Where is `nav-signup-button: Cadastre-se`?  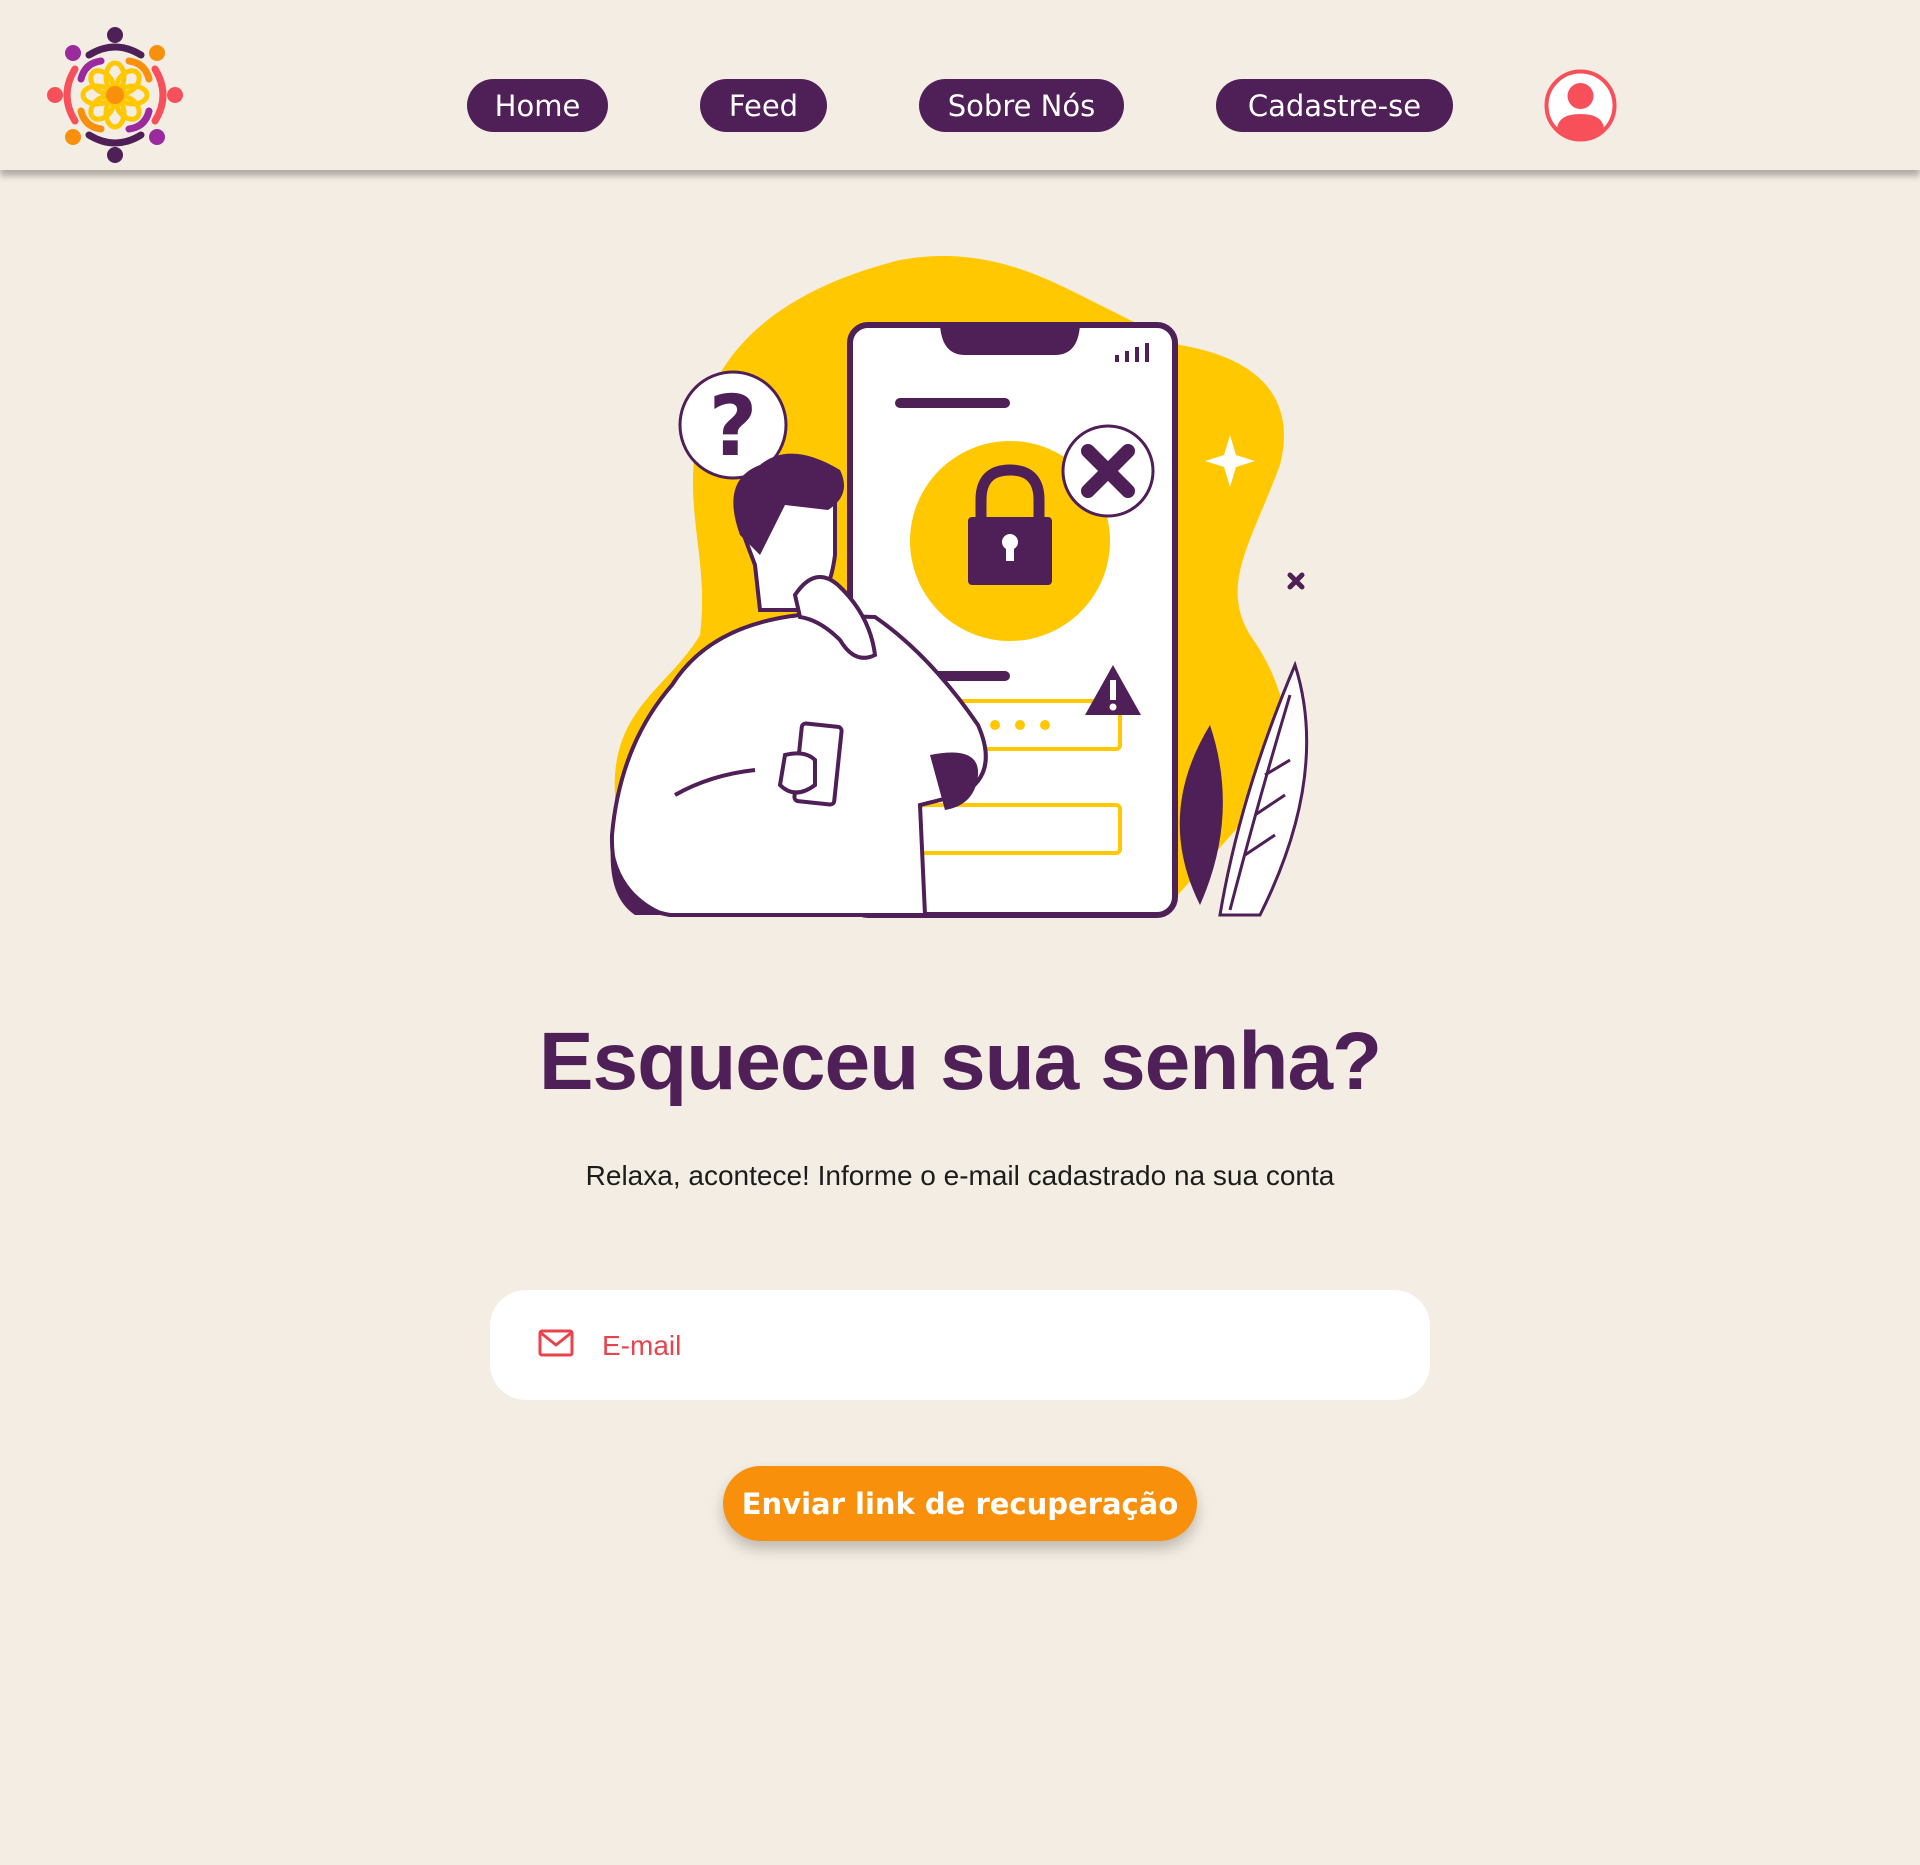
nav-signup-button: Cadastre-se is located at coordinates (1334, 105).